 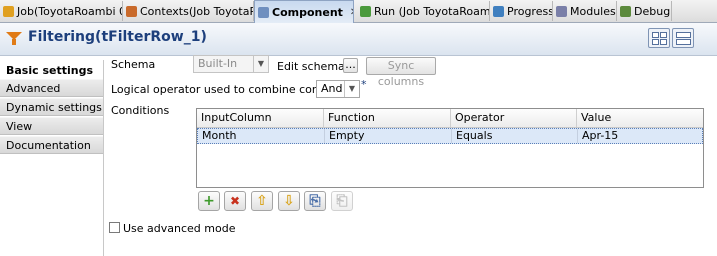 What do you see at coordinates (332, 88) in the screenshot?
I see `logical-operator-value: And` at bounding box center [332, 88].